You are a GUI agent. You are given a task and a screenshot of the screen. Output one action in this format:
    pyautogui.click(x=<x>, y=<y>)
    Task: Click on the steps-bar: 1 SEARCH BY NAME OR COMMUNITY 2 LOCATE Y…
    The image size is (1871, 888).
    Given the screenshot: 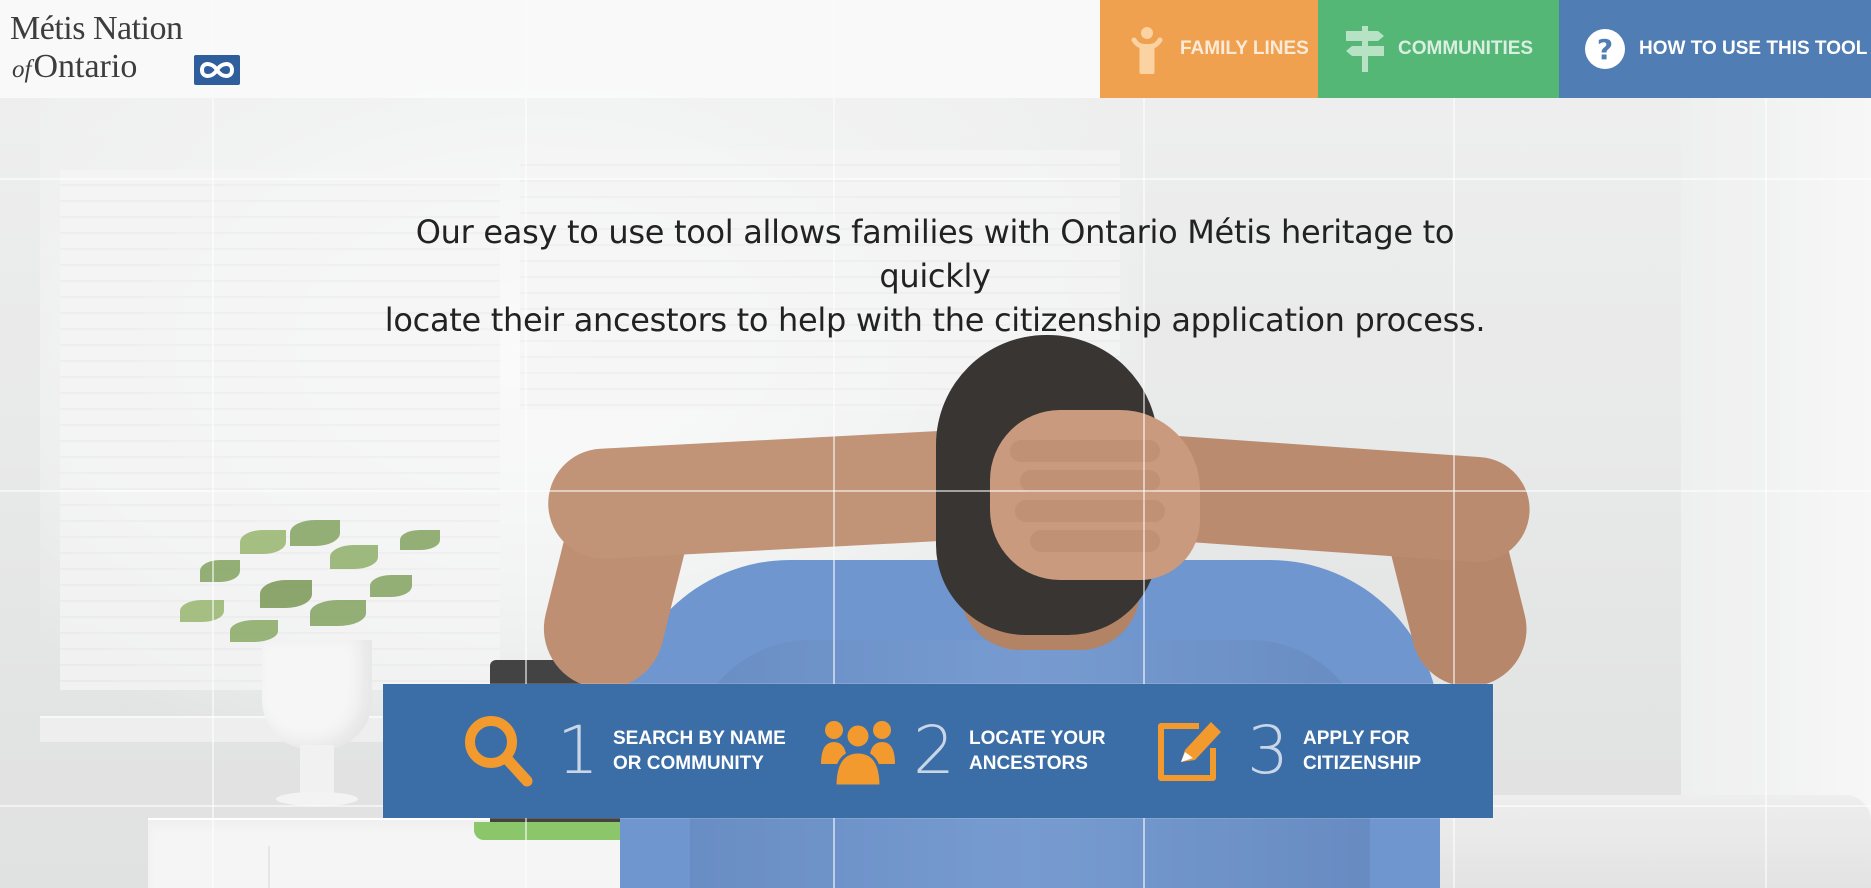 What is the action you would take?
    pyautogui.click(x=938, y=751)
    